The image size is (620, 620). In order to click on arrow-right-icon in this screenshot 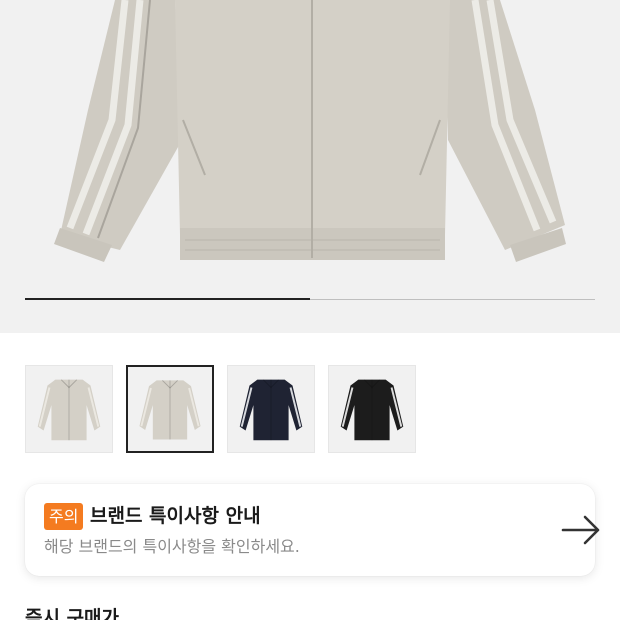, I will do `click(581, 530)`.